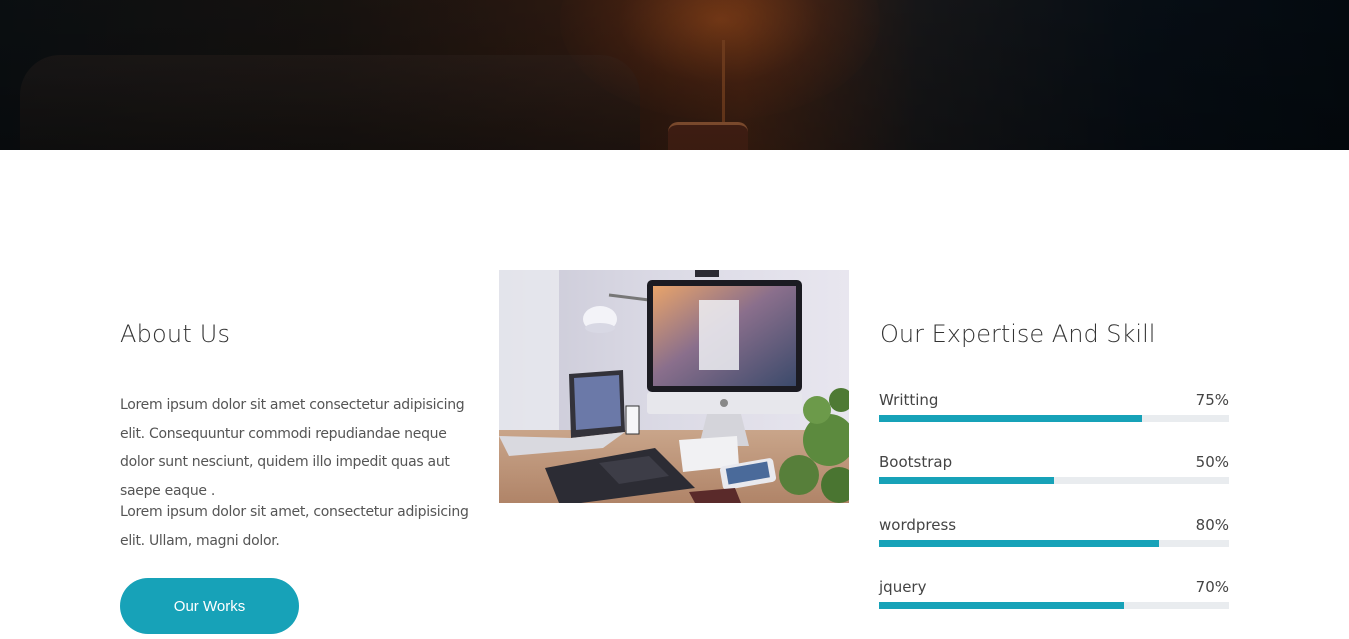 This screenshot has width=1349, height=639. Describe the element at coordinates (1018, 334) in the screenshot. I see `expertise-title: Our Expertise And Skill` at that location.